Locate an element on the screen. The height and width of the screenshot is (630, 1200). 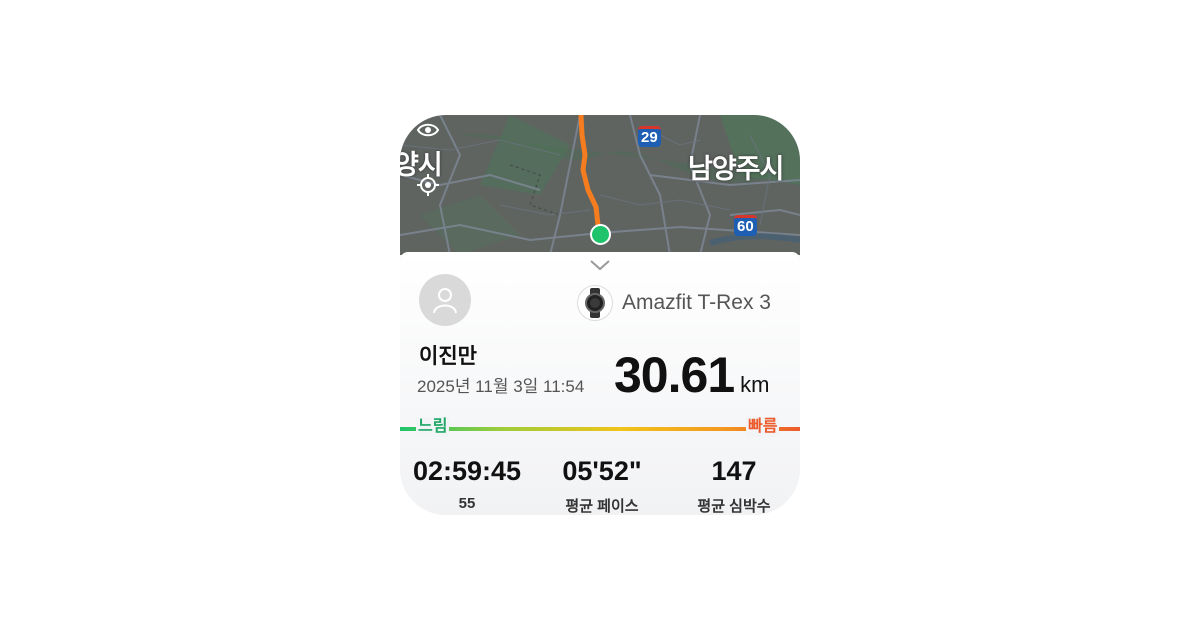
chevron-down-icon is located at coordinates (600, 267).